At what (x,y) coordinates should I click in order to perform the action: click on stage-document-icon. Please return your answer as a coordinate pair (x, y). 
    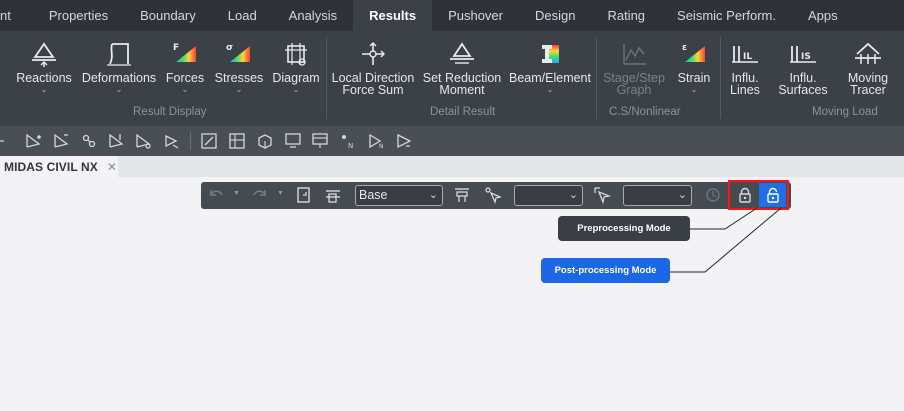
    Looking at the image, I should click on (304, 195).